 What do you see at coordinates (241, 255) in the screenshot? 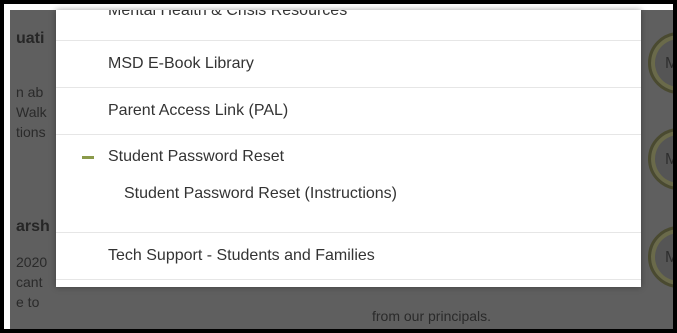
I see `menu-item-label: Tech Support - Students and Families` at bounding box center [241, 255].